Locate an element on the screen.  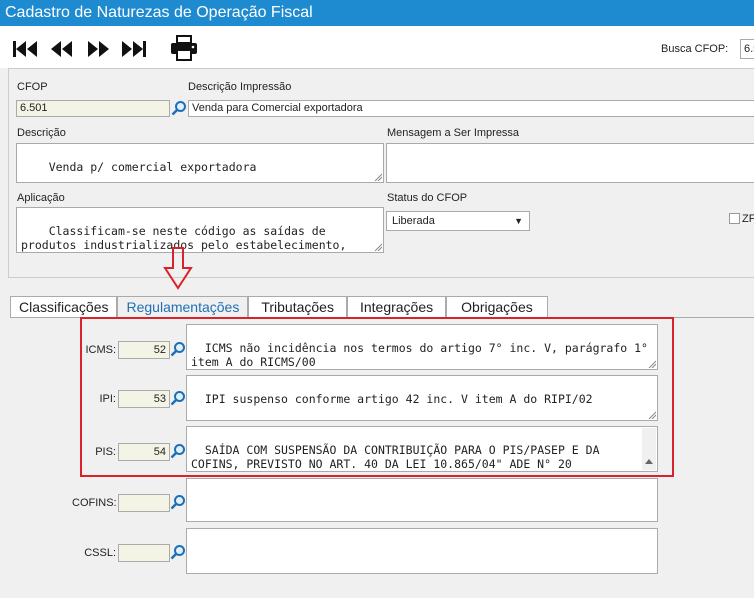
previous-record-button is located at coordinates (62, 49).